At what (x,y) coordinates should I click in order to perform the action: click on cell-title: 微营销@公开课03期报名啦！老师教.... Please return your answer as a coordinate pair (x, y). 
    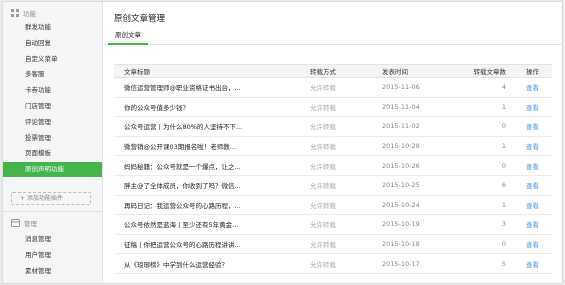
    Looking at the image, I should click on (180, 147).